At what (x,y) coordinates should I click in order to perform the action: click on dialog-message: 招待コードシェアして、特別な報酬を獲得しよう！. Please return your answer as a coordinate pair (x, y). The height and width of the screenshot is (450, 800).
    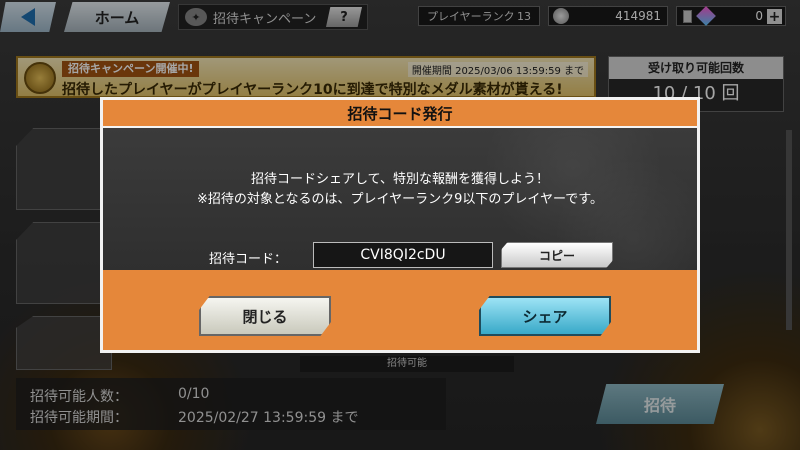
    Looking at the image, I should click on (400, 179).